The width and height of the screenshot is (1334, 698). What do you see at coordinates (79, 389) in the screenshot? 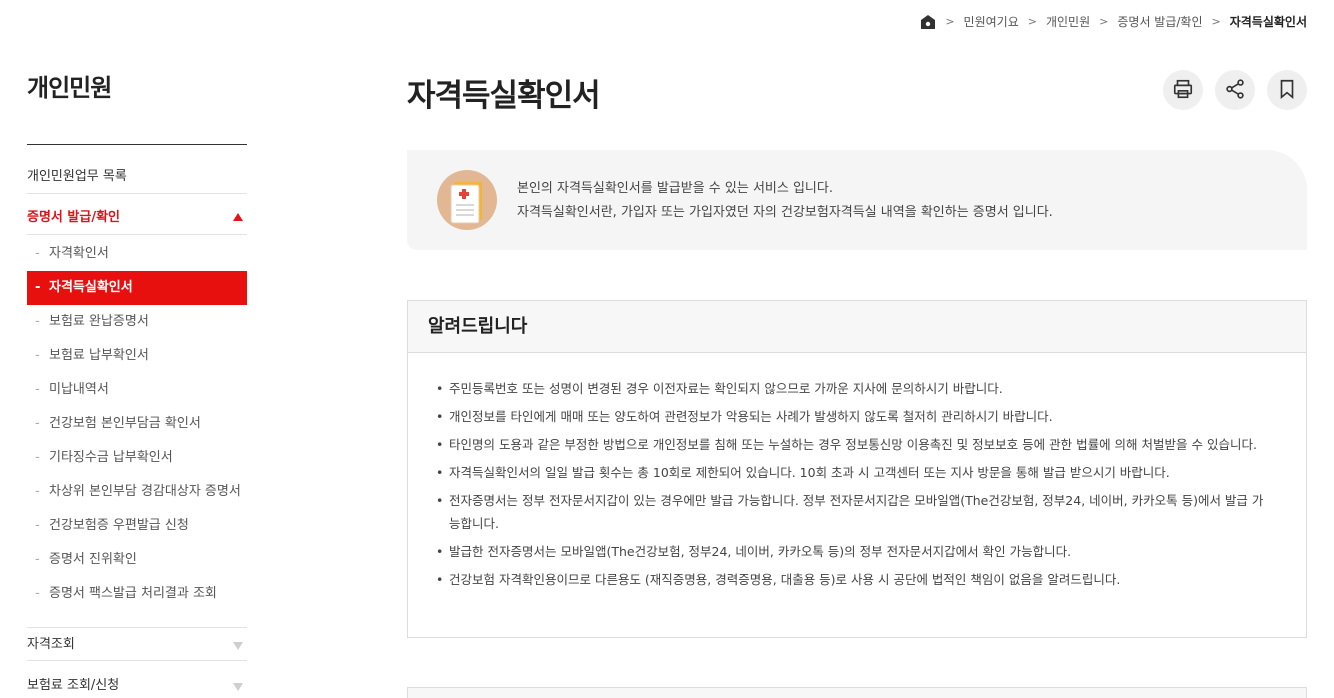
I see `submenu-label: 미납내역서` at bounding box center [79, 389].